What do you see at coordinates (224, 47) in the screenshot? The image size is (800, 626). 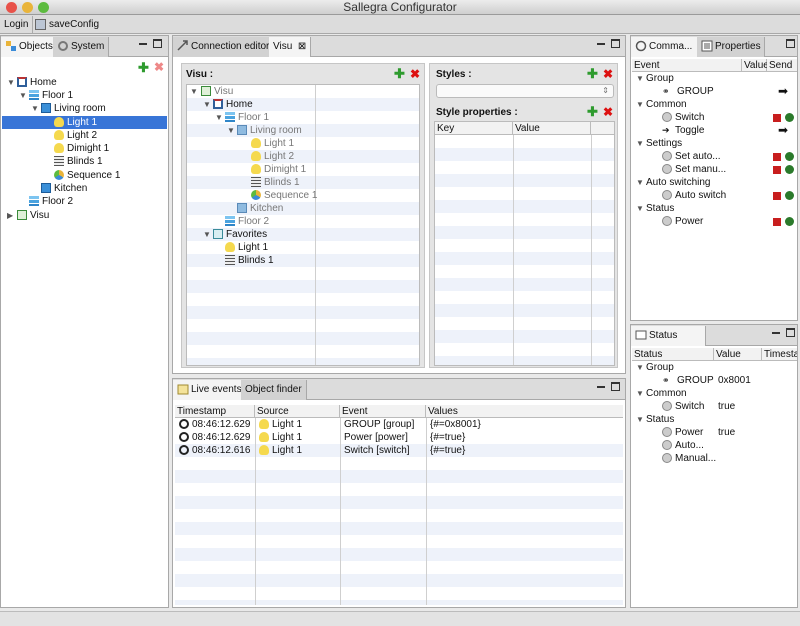 I see `tab-connection-editor: Connection editor` at bounding box center [224, 47].